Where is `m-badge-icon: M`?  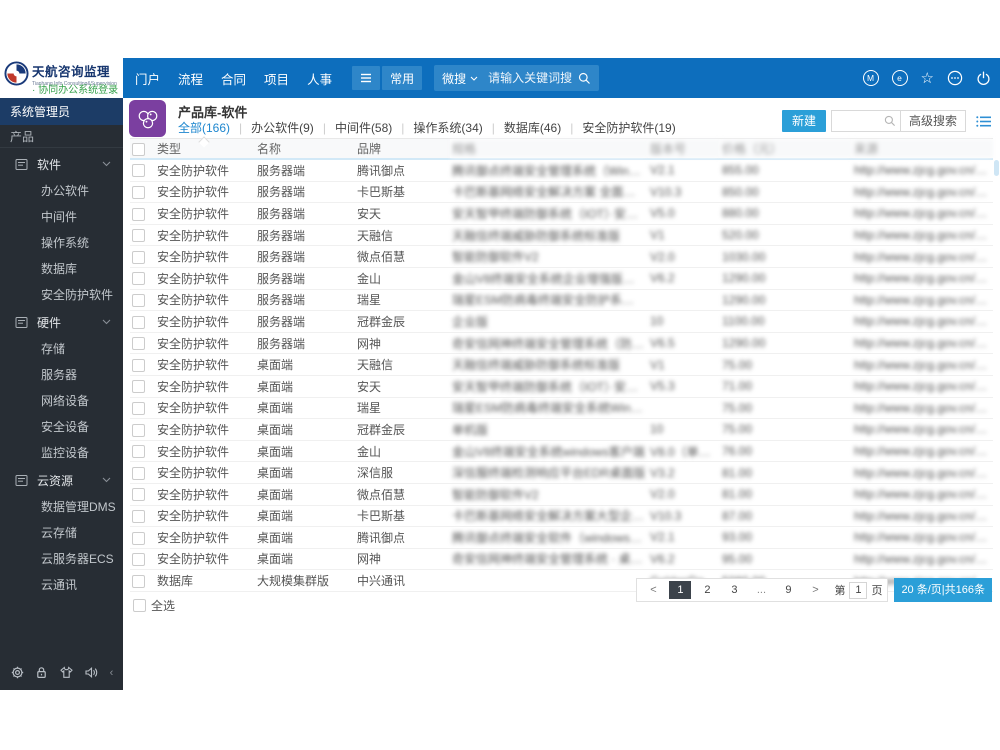 m-badge-icon: M is located at coordinates (870, 78).